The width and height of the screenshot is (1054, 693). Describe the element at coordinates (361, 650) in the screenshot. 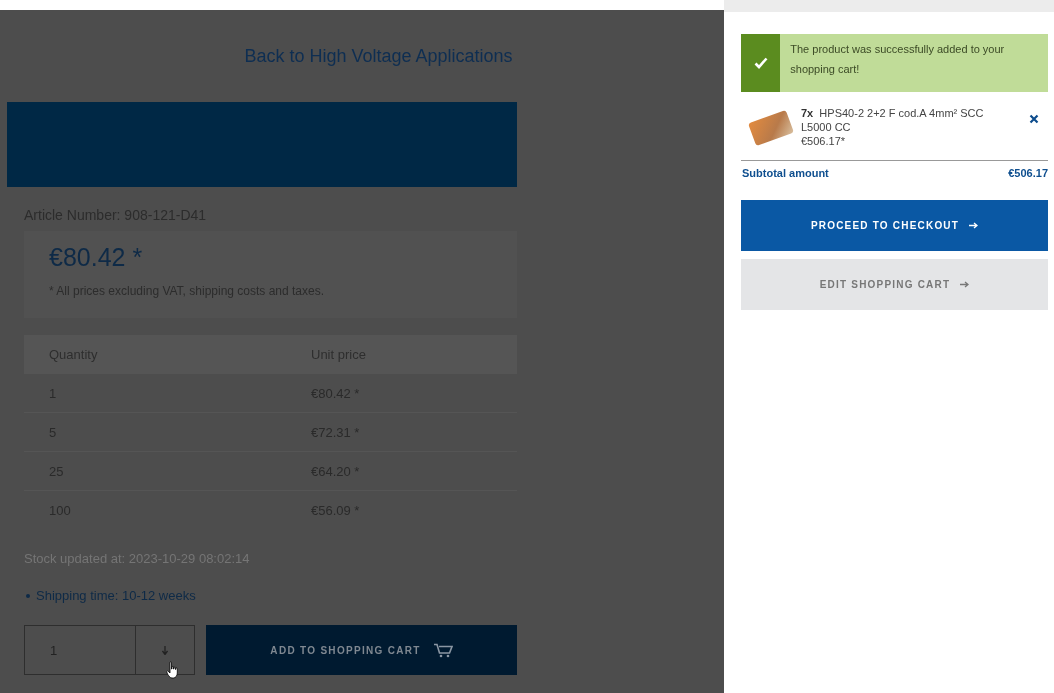

I see `add-to-cart-button: ADD TO SHOPPING CART` at that location.